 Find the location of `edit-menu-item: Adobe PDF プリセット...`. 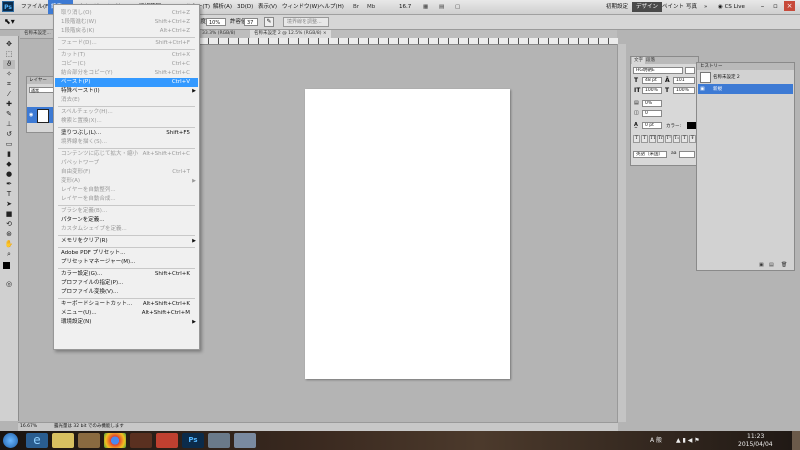

edit-menu-item: Adobe PDF プリセット... is located at coordinates (126, 253).